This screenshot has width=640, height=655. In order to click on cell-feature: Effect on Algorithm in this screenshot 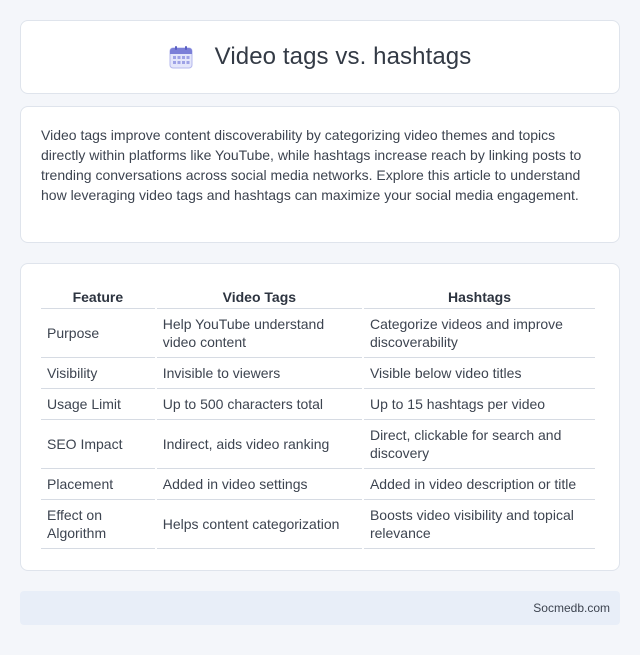, I will do `click(98, 524)`.